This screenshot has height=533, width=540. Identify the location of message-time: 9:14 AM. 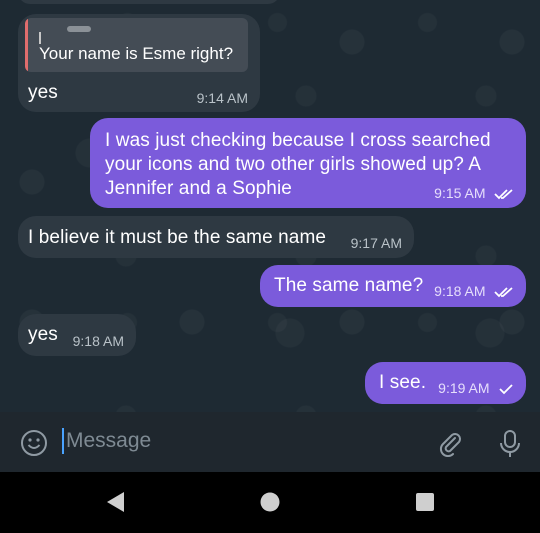
(222, 98).